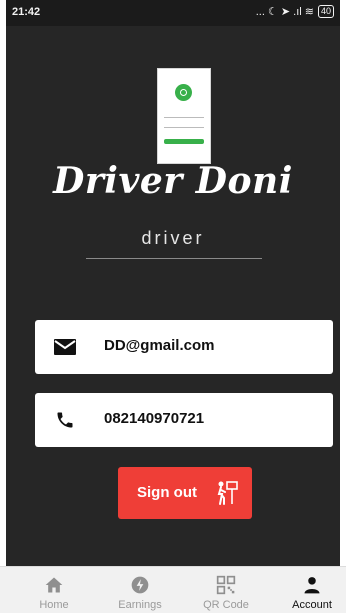 The height and width of the screenshot is (613, 346). I want to click on thumbnail-button, so click(184, 141).